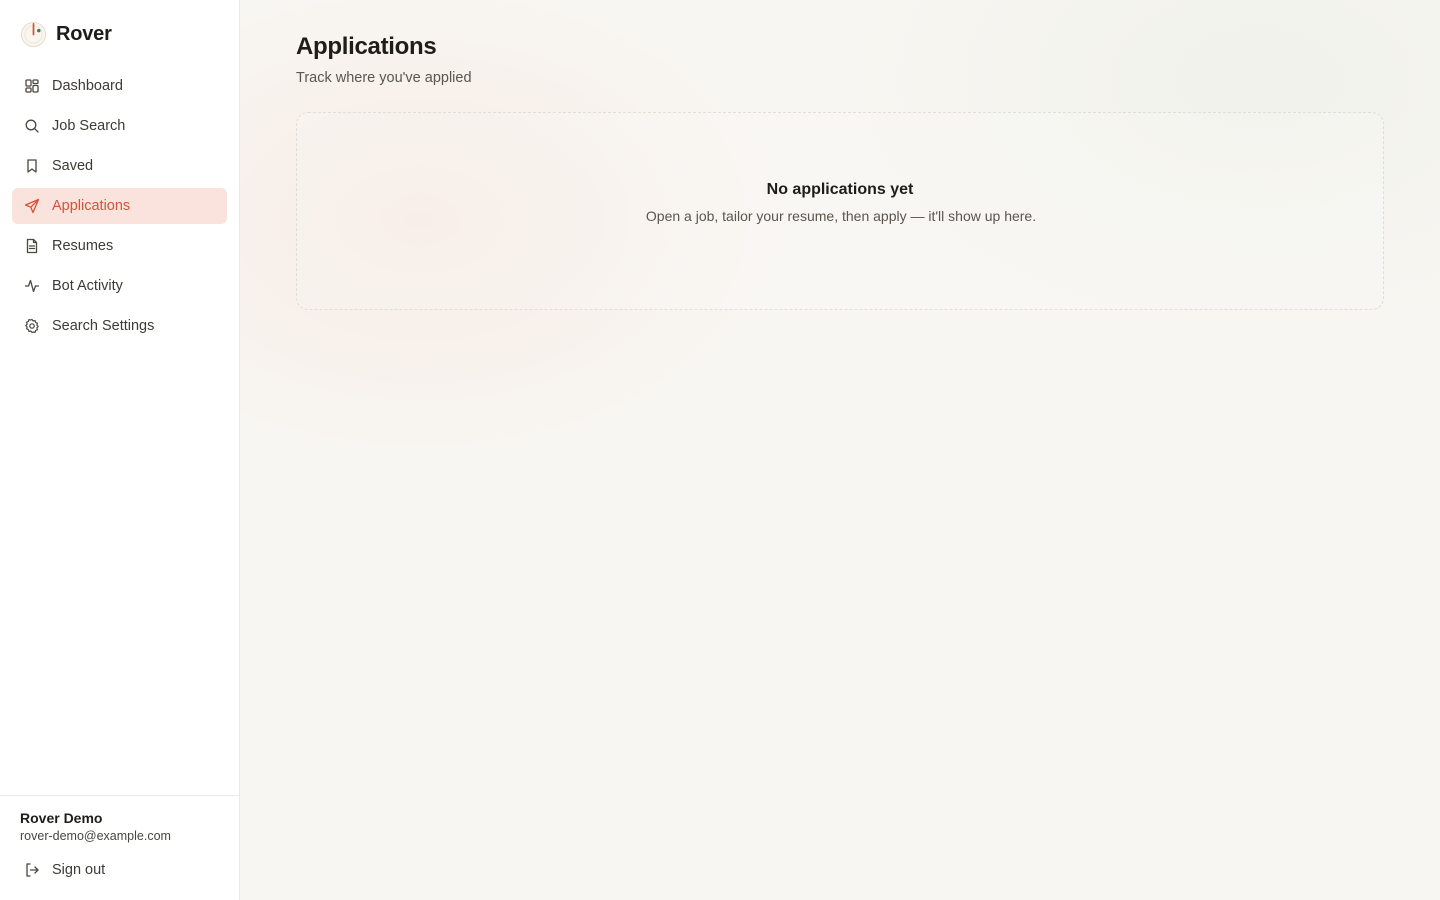 The image size is (1440, 900). I want to click on sign-out-label: Sign out, so click(79, 870).